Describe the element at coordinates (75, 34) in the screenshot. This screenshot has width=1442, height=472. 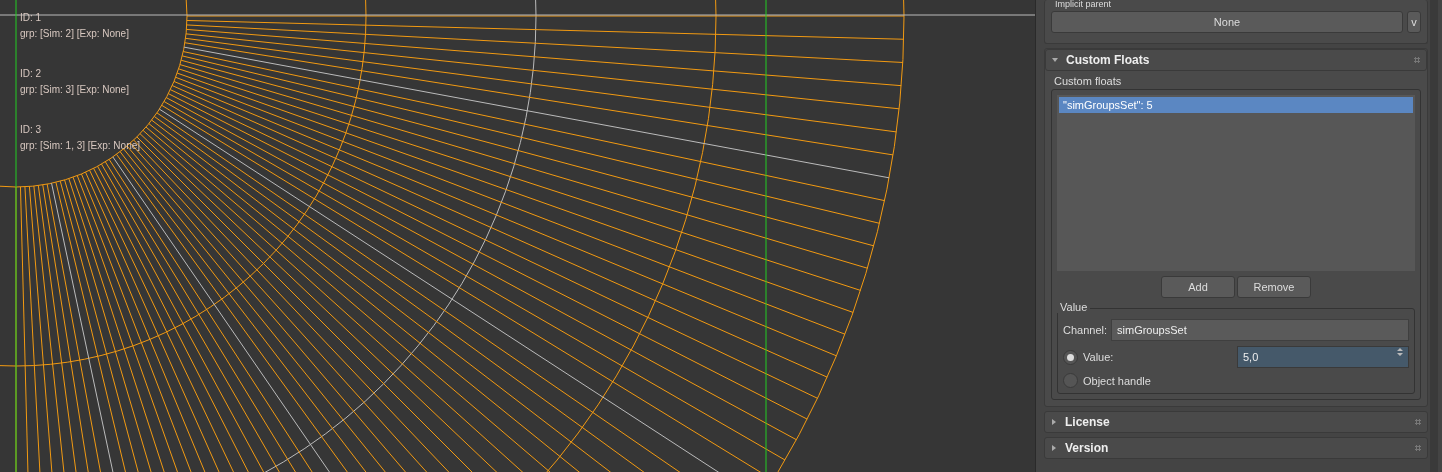
I see `group-label: grp: [Sim: 2] [Exp: None]` at that location.